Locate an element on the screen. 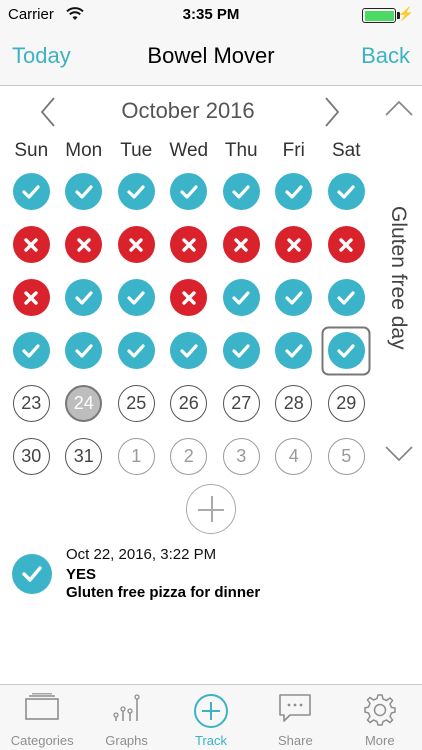 The height and width of the screenshot is (750, 422). month-title: October 2016 is located at coordinates (188, 110).